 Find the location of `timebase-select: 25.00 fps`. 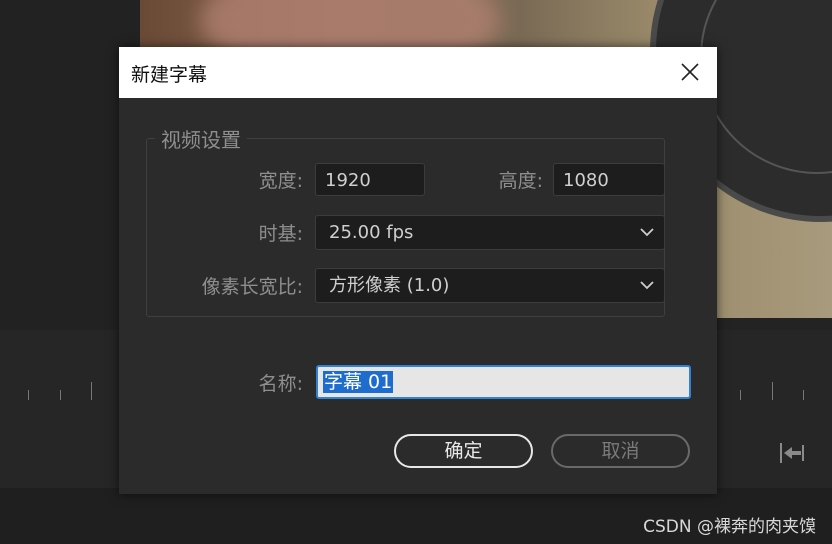

timebase-select: 25.00 fps is located at coordinates (490, 232).